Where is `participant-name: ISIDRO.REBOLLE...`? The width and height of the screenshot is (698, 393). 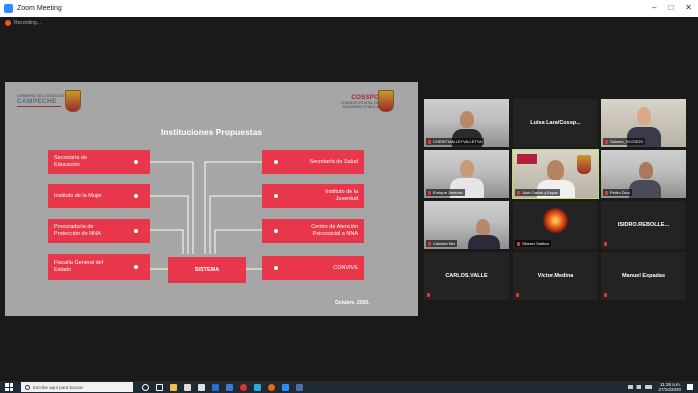 participant-name: ISIDRO.REBOLLE... is located at coordinates (643, 225).